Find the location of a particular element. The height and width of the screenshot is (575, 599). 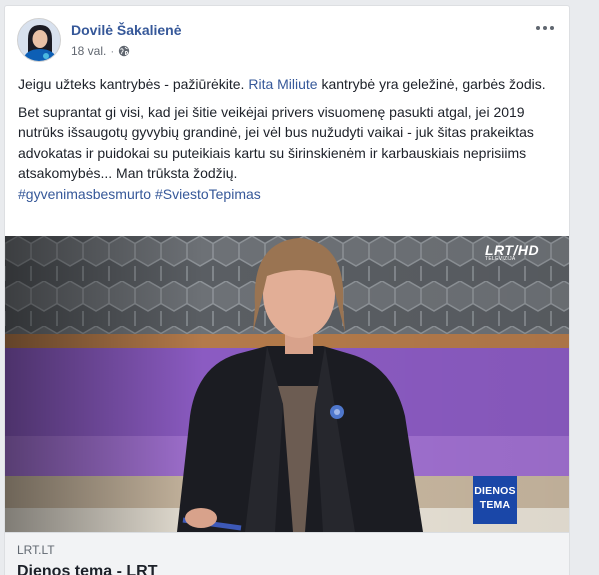

program-badge: DIENOS TEMA is located at coordinates (495, 500).